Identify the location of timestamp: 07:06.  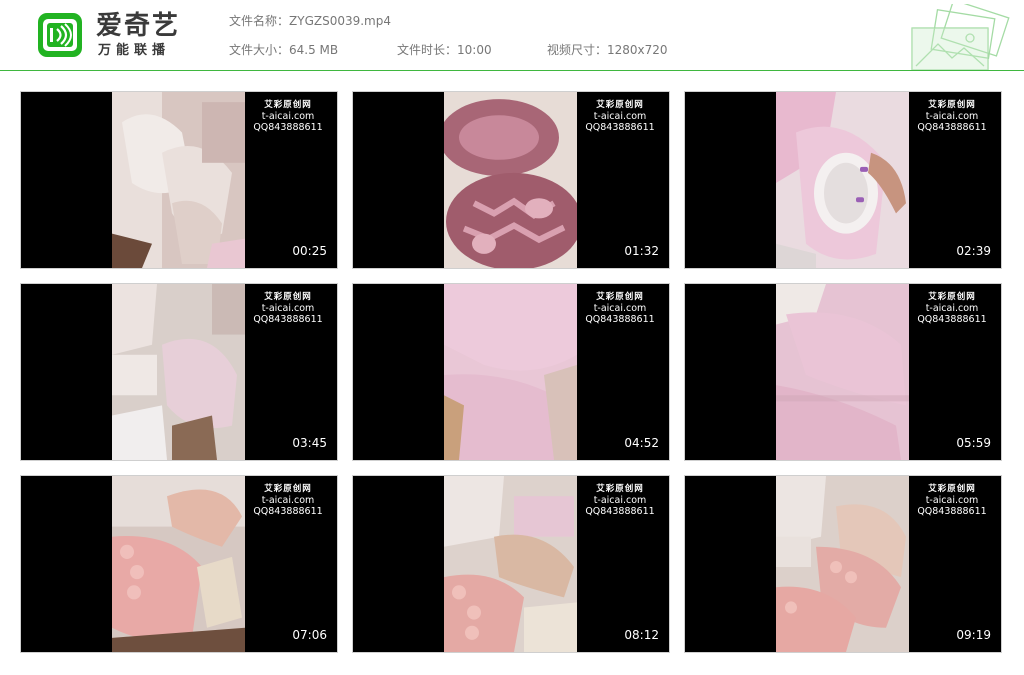
(309, 635).